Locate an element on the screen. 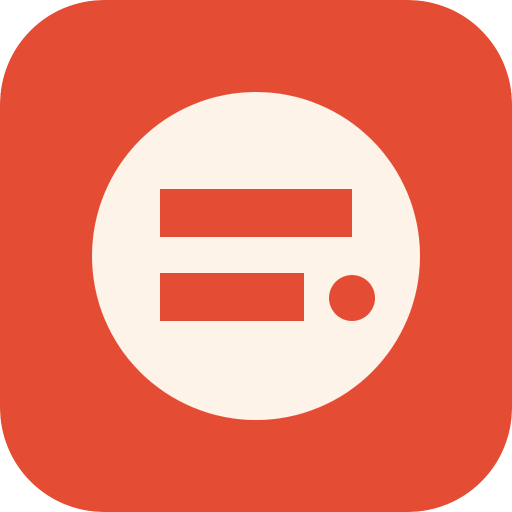 This screenshot has height=512, width=512. dot-icon is located at coordinates (352, 298).